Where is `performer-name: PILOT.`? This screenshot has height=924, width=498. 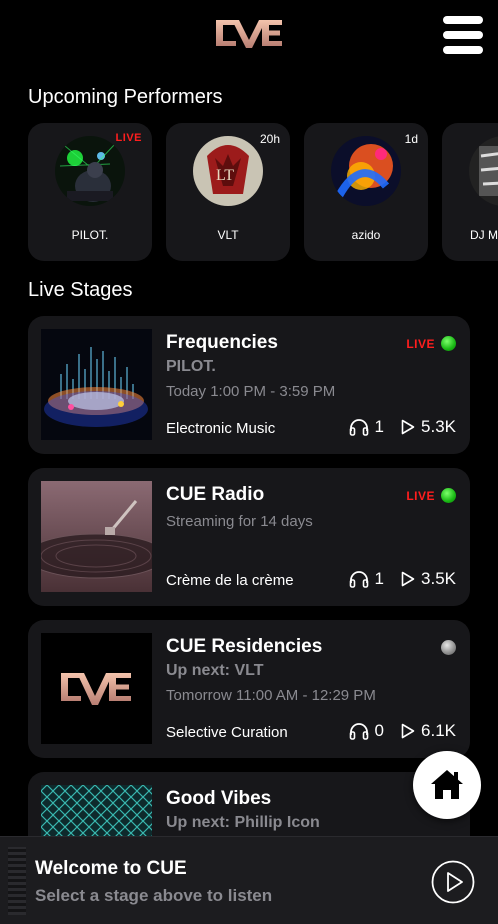 performer-name: PILOT. is located at coordinates (90, 235).